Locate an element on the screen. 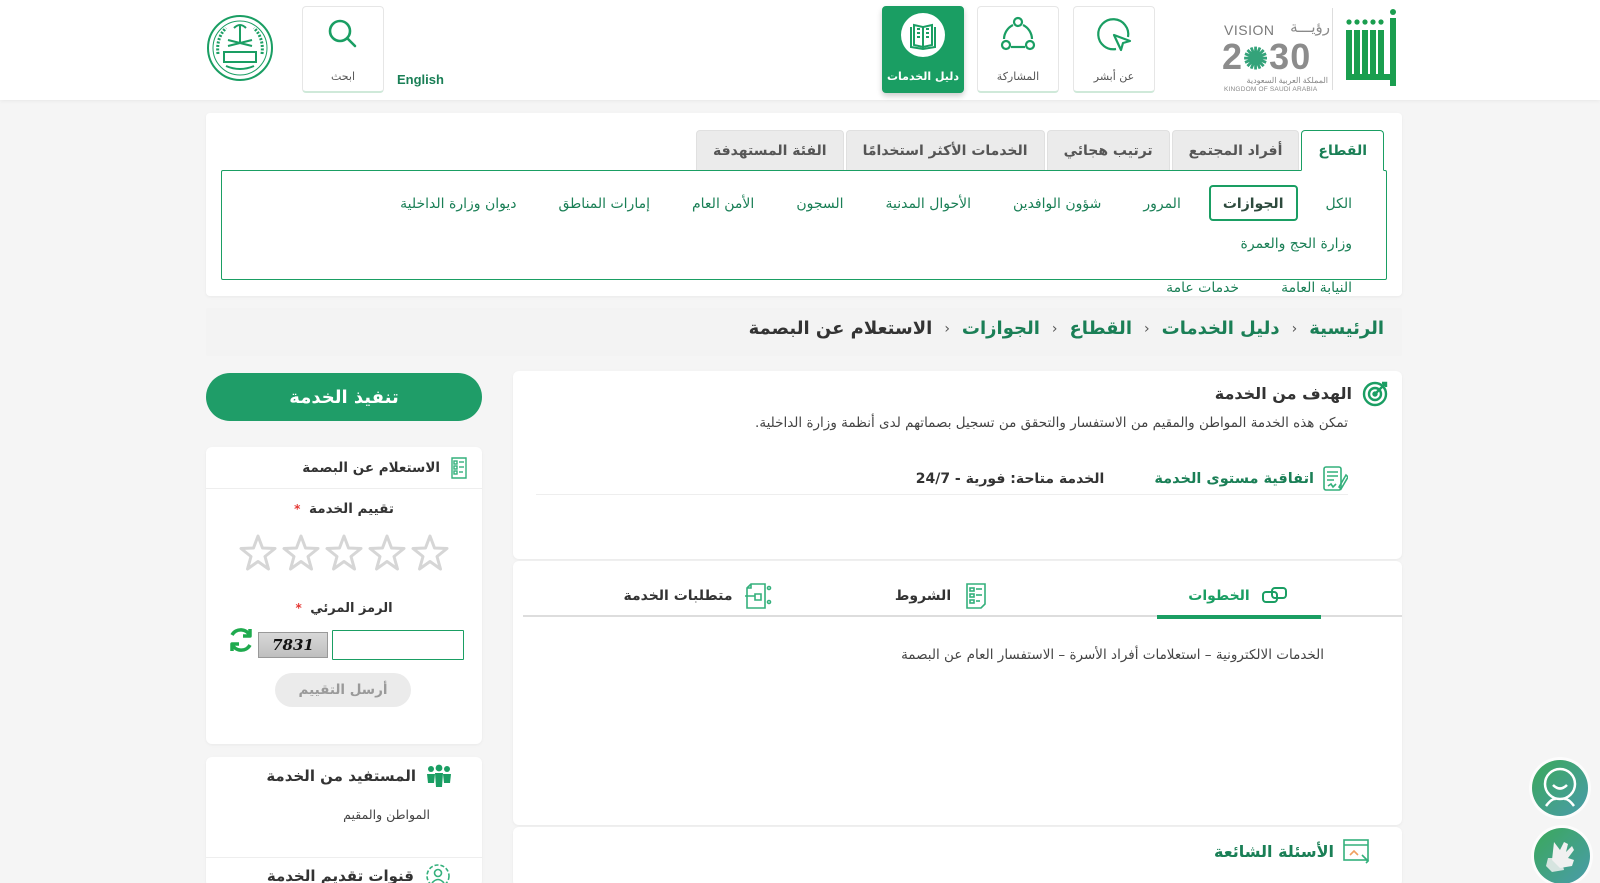 The width and height of the screenshot is (1600, 883). faq-icon is located at coordinates (1356, 851).